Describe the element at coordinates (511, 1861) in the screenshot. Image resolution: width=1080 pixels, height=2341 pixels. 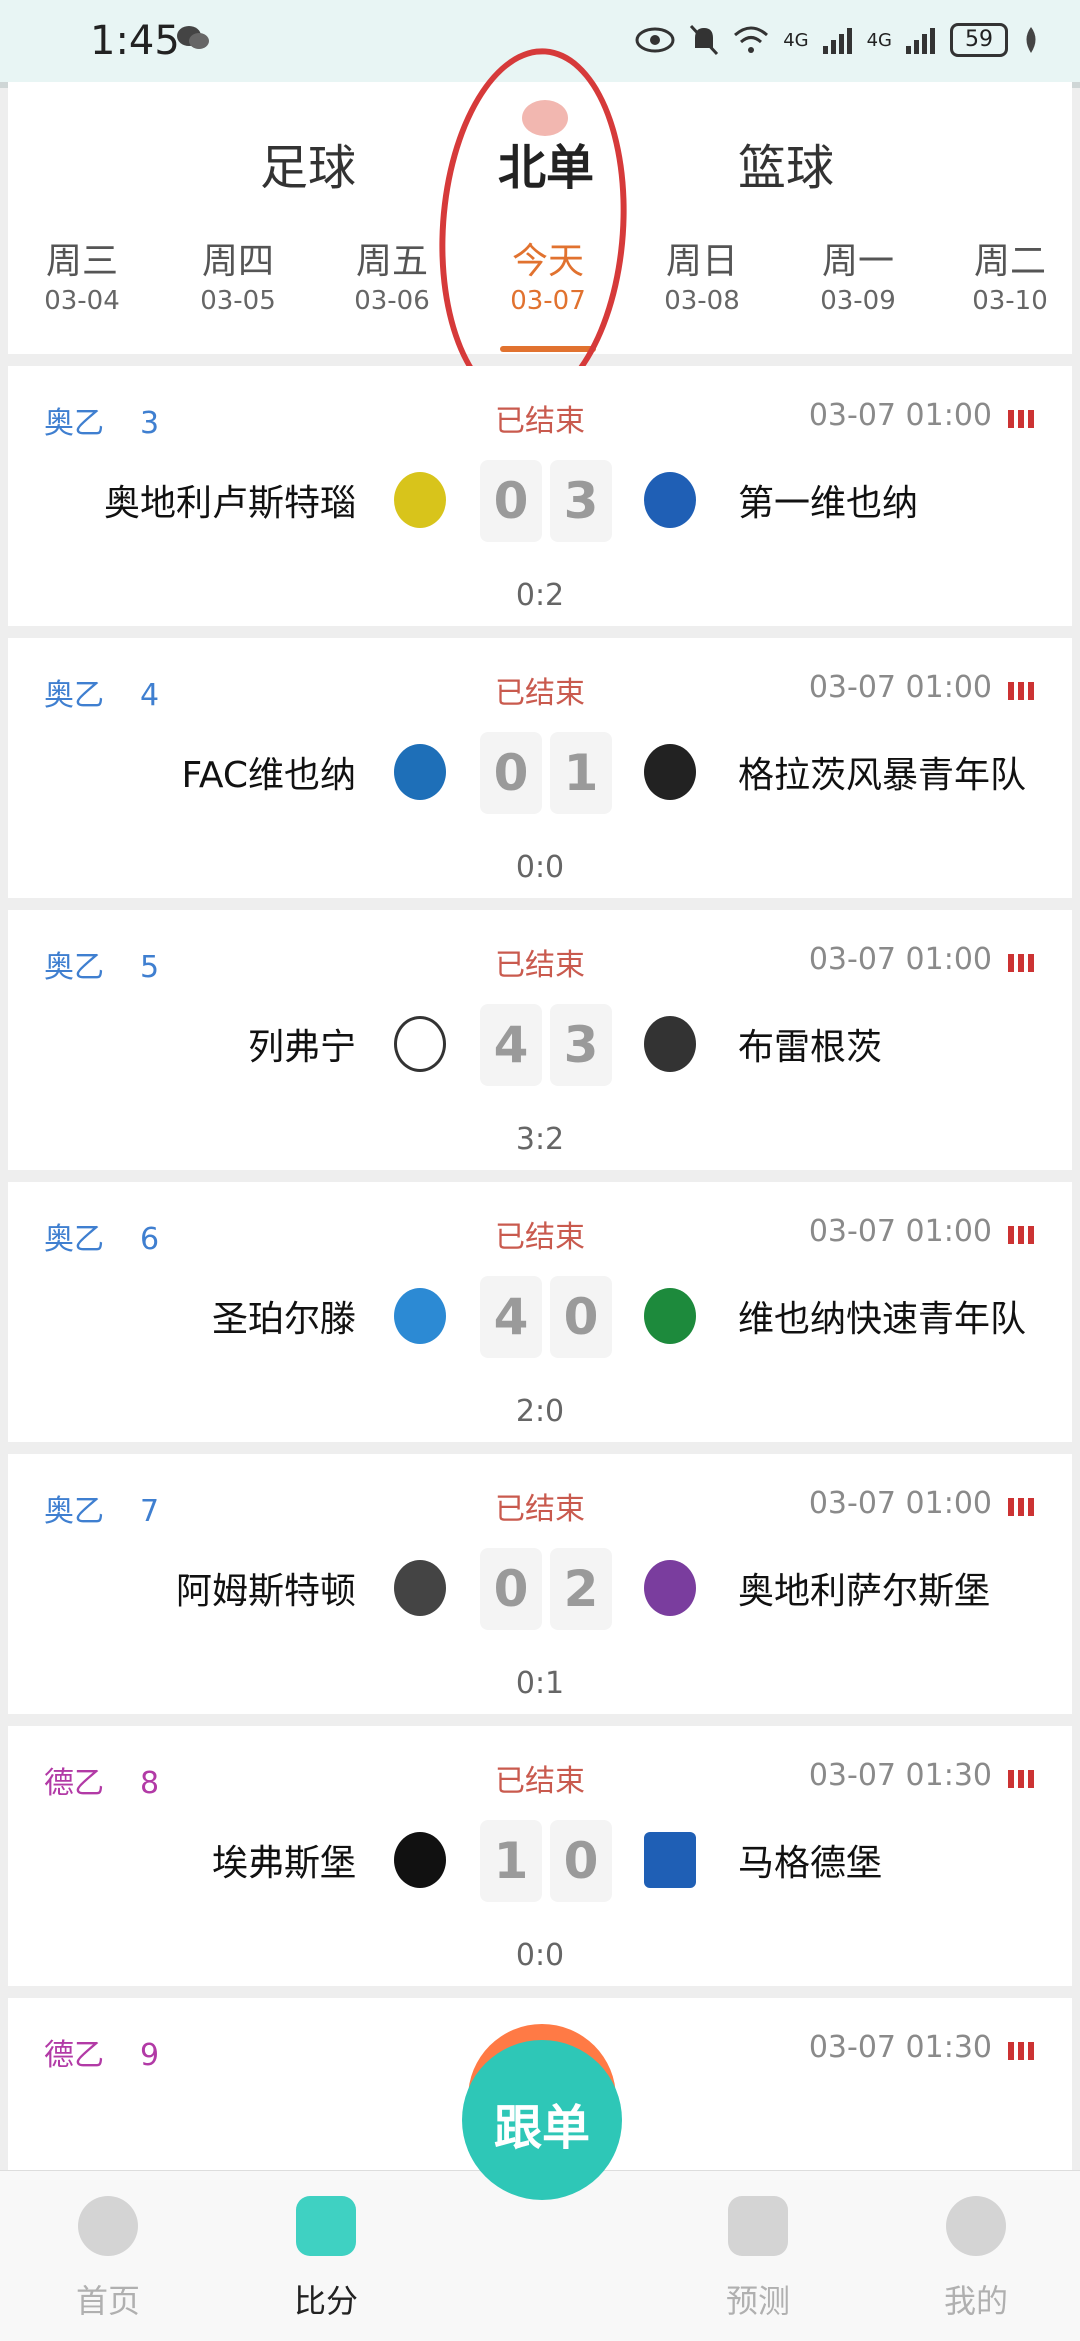
I see `home-score: 1` at that location.